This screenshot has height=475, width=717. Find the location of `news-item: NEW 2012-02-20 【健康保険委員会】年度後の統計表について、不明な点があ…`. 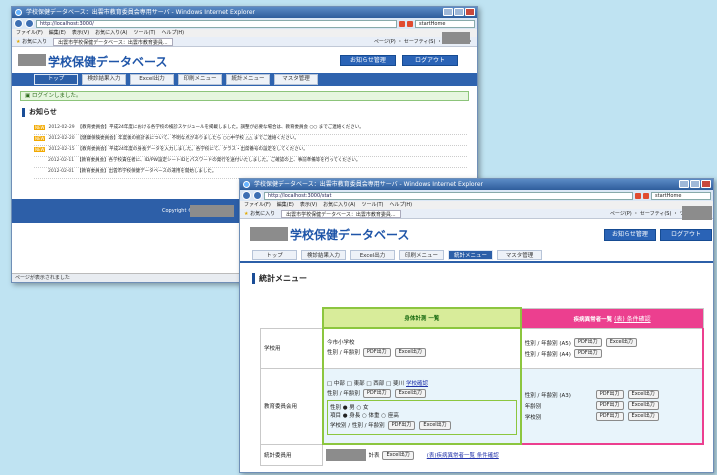

news-item: NEW 2012-02-20 【健康保険委員会】年度後の統計表について、不明な点があ… is located at coordinates (250, 140).